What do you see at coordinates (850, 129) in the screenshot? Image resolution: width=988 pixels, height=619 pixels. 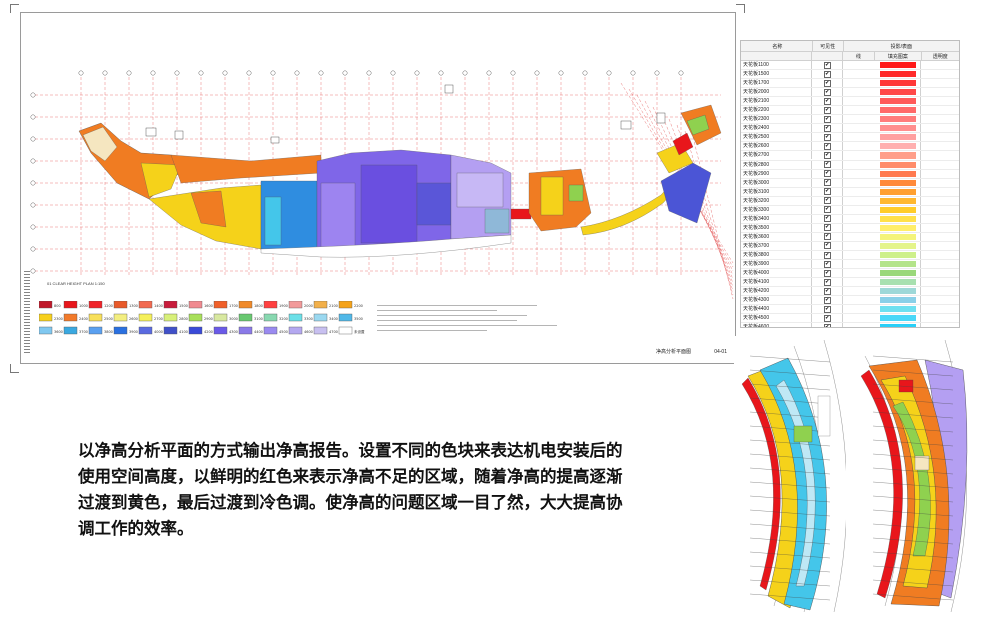 I see `table-row: 天花板2400 ✔` at bounding box center [850, 129].